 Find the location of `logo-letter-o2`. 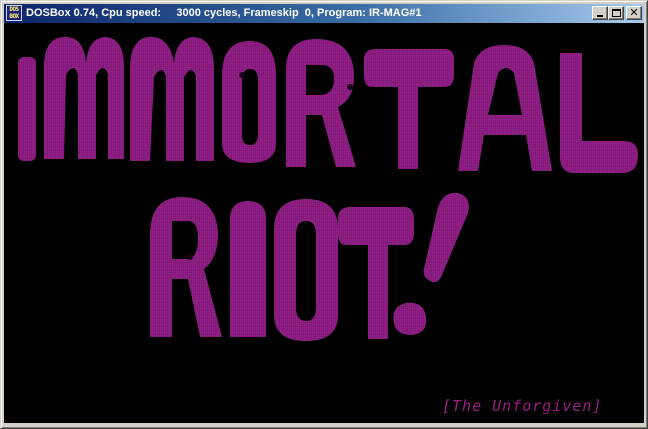

logo-letter-o2 is located at coordinates (306, 270).